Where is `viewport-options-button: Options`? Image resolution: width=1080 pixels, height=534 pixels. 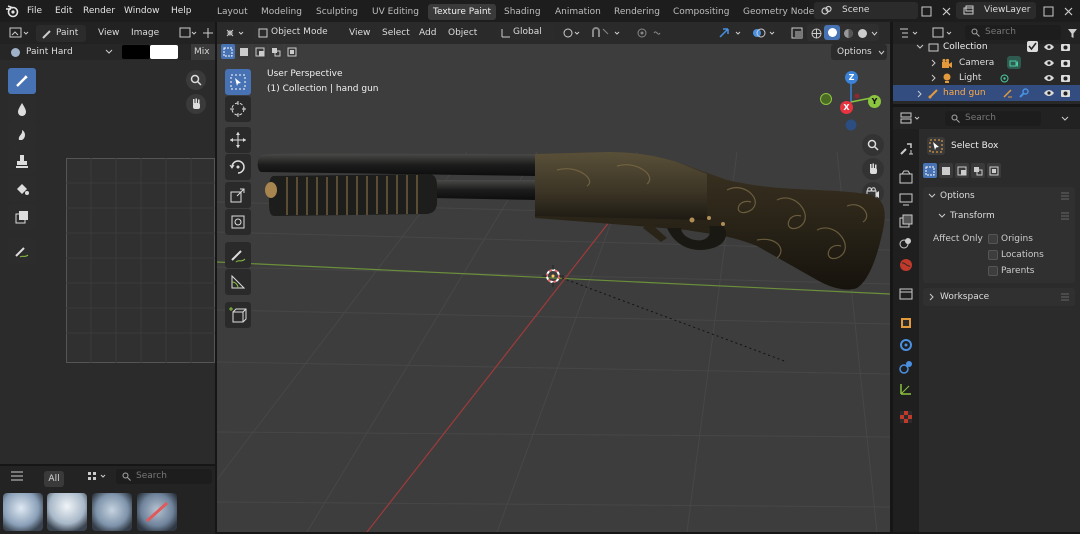
viewport-options-button: Options is located at coordinates (859, 52).